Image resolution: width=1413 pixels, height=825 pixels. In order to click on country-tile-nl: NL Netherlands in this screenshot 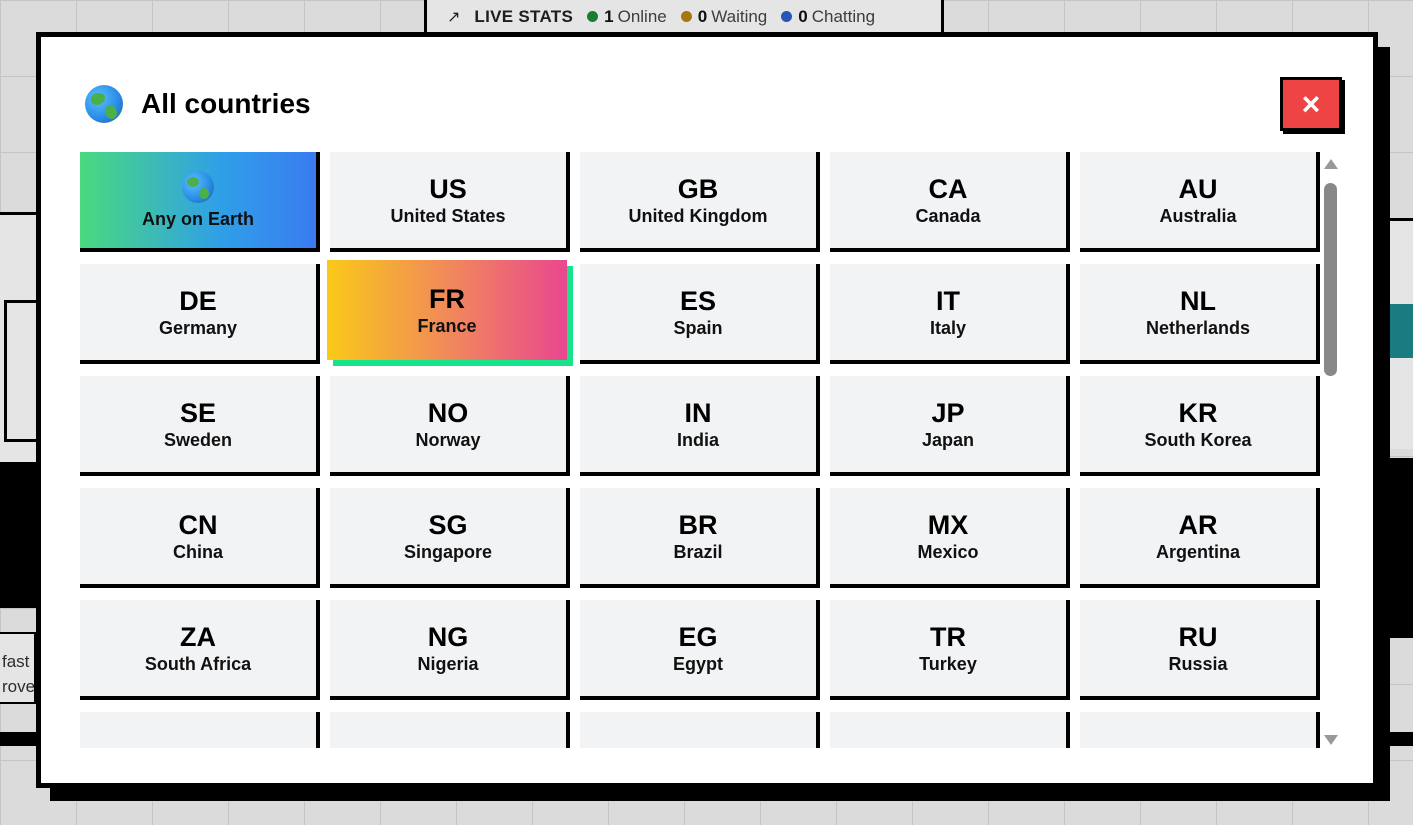, I will do `click(1200, 314)`.